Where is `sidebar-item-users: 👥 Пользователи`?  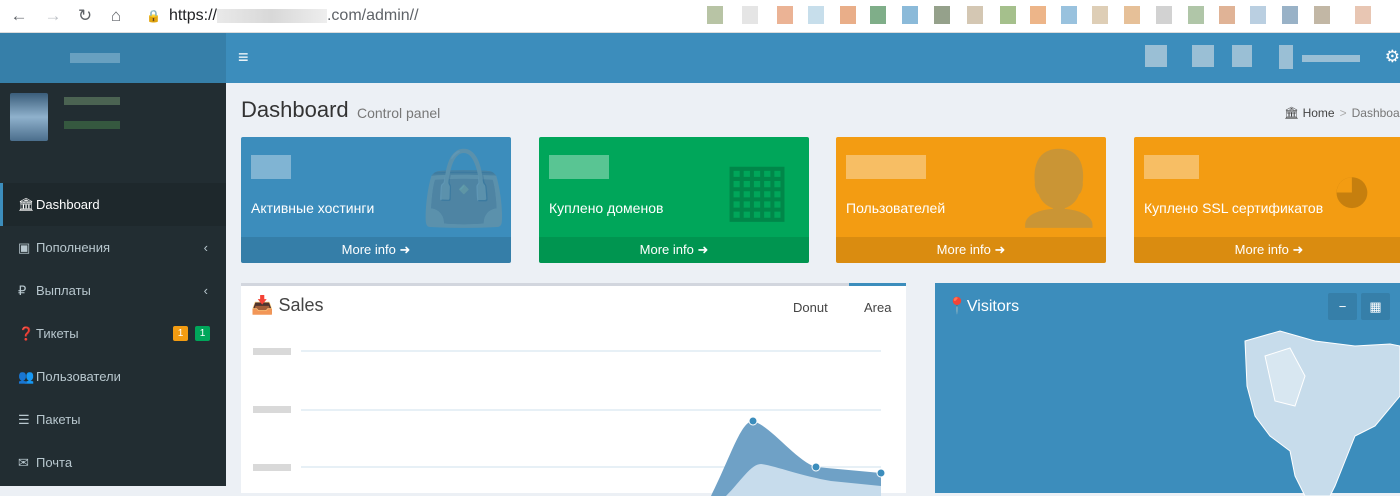 sidebar-item-users: 👥 Пользователи is located at coordinates (113, 376).